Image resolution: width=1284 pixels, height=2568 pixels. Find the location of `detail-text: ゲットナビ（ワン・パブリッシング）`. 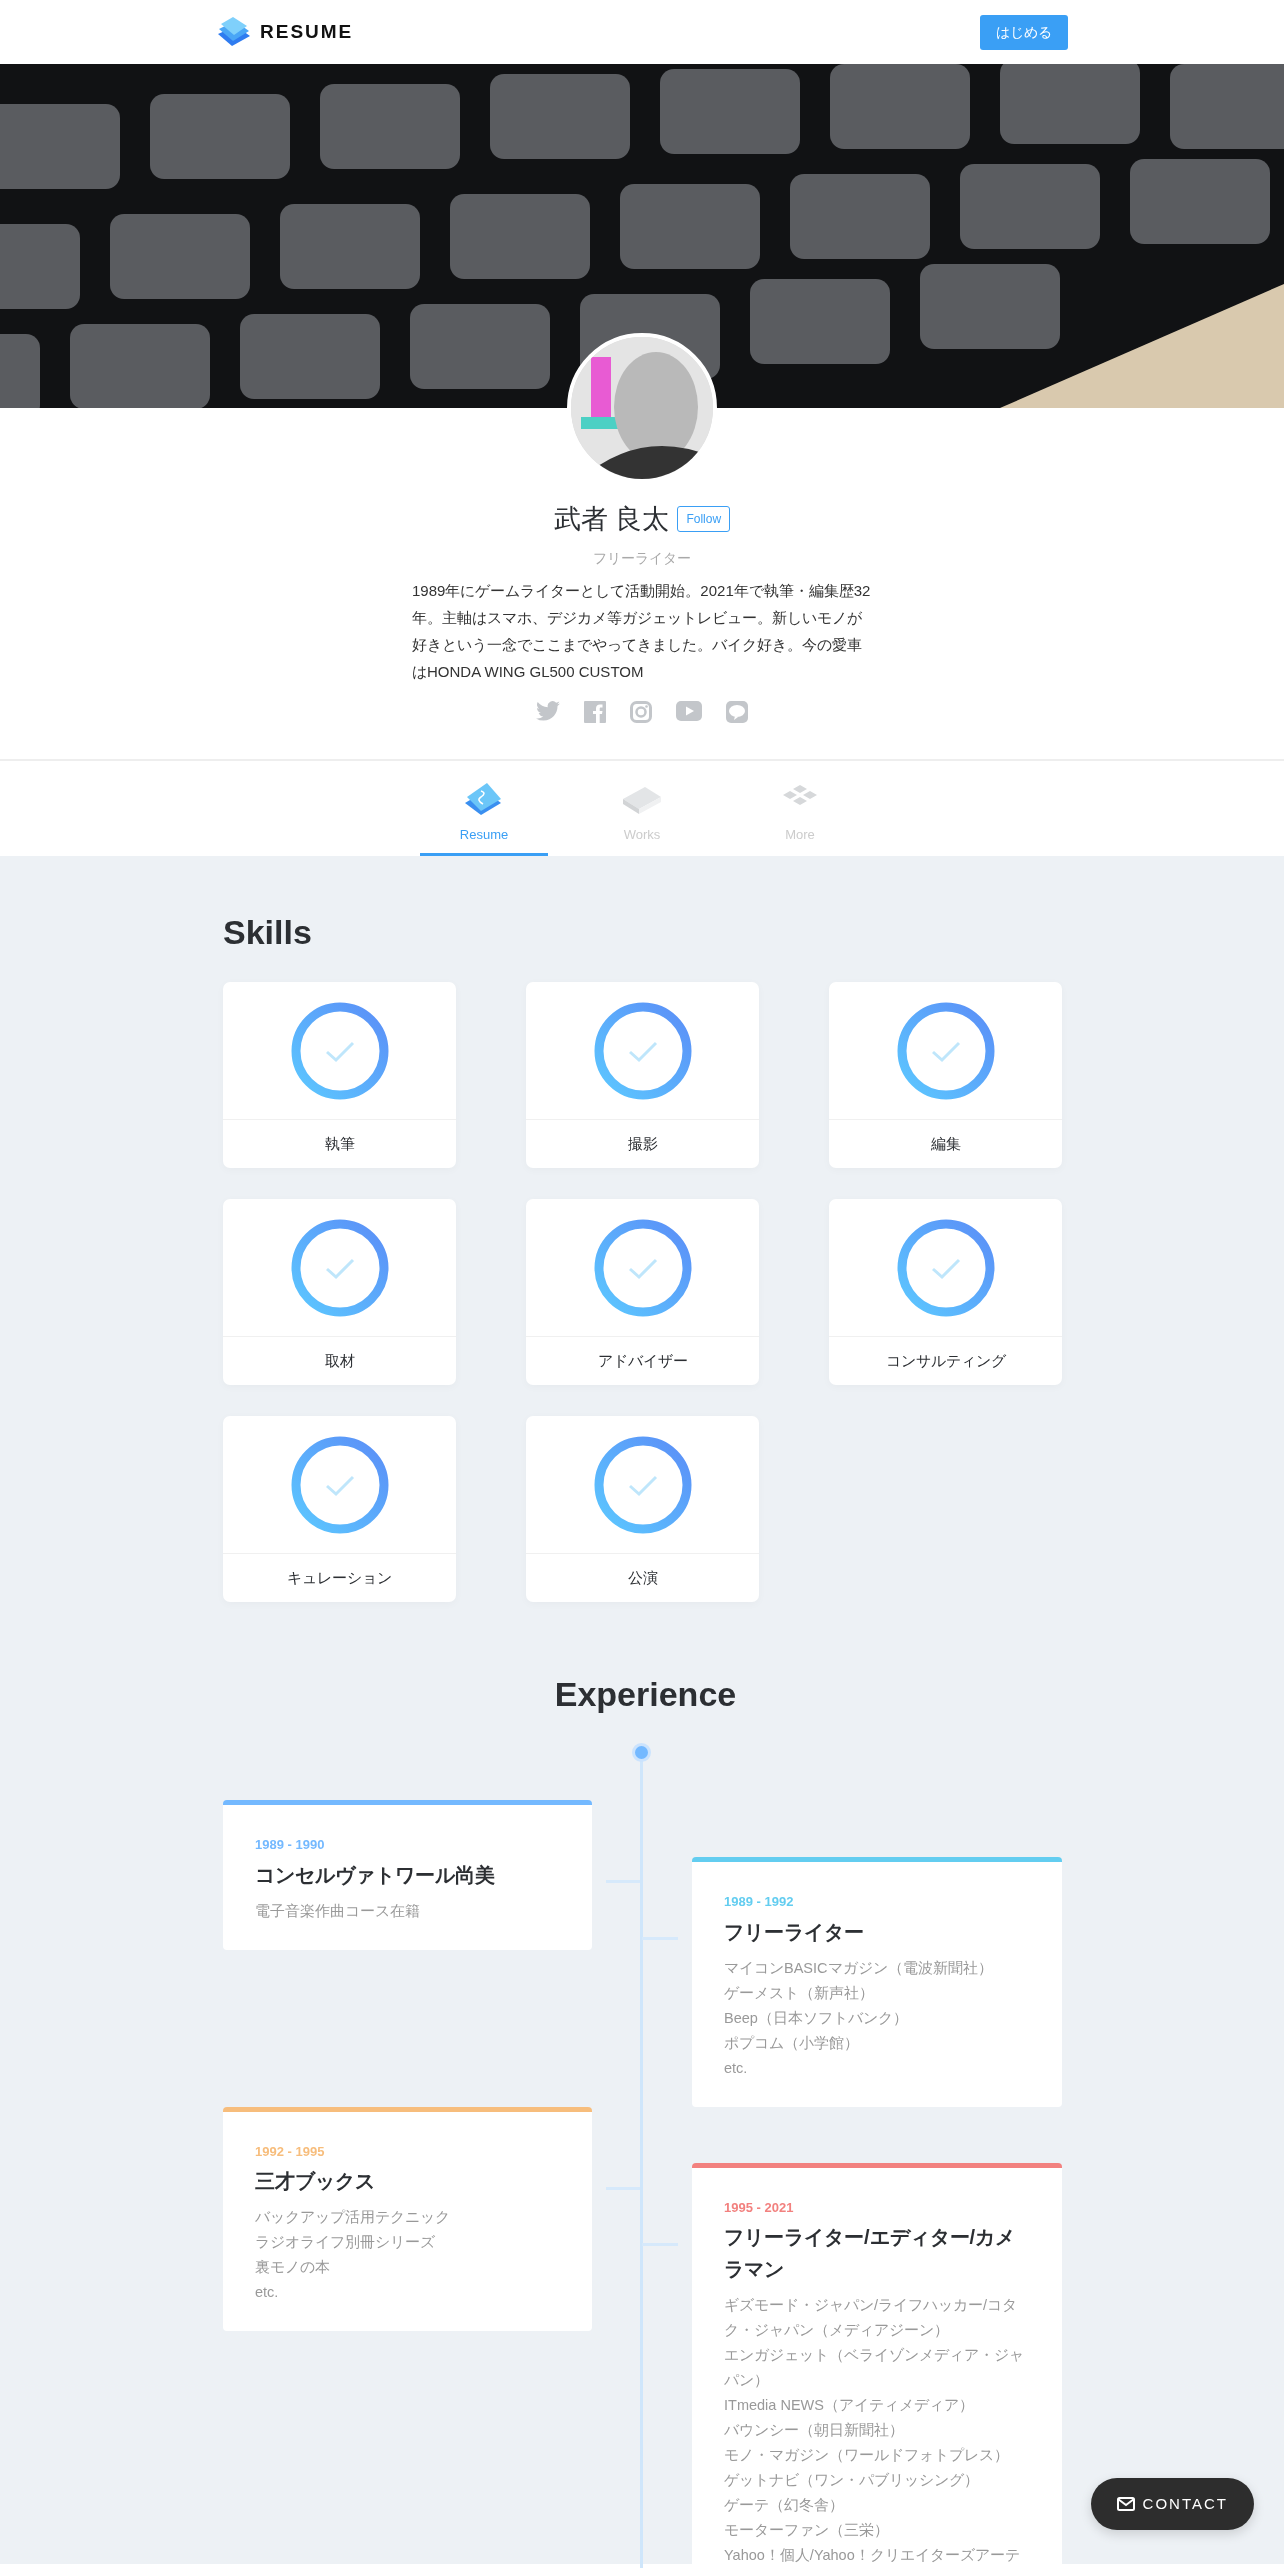

detail-text: ゲットナビ（ワン・パブリッシング） is located at coordinates (852, 2481).